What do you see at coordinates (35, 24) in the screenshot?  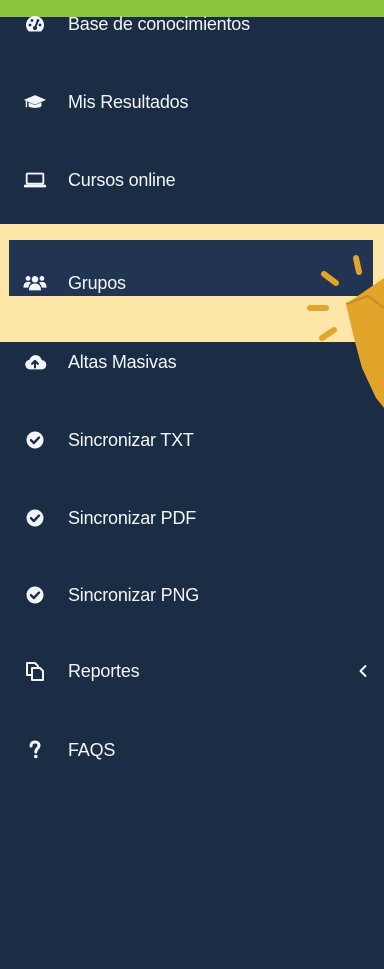 I see `dashboard-gauge-icon` at bounding box center [35, 24].